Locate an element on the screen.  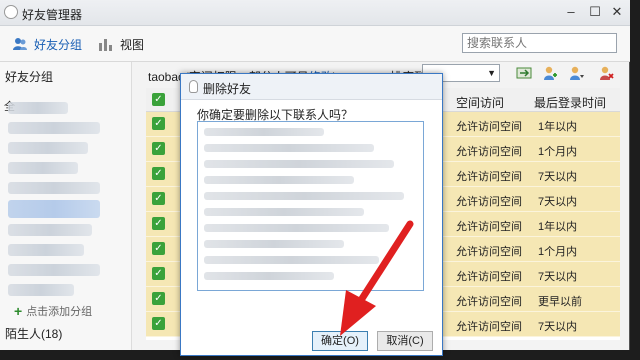
window-title: 好友管理器 is located at coordinates (52, 15).